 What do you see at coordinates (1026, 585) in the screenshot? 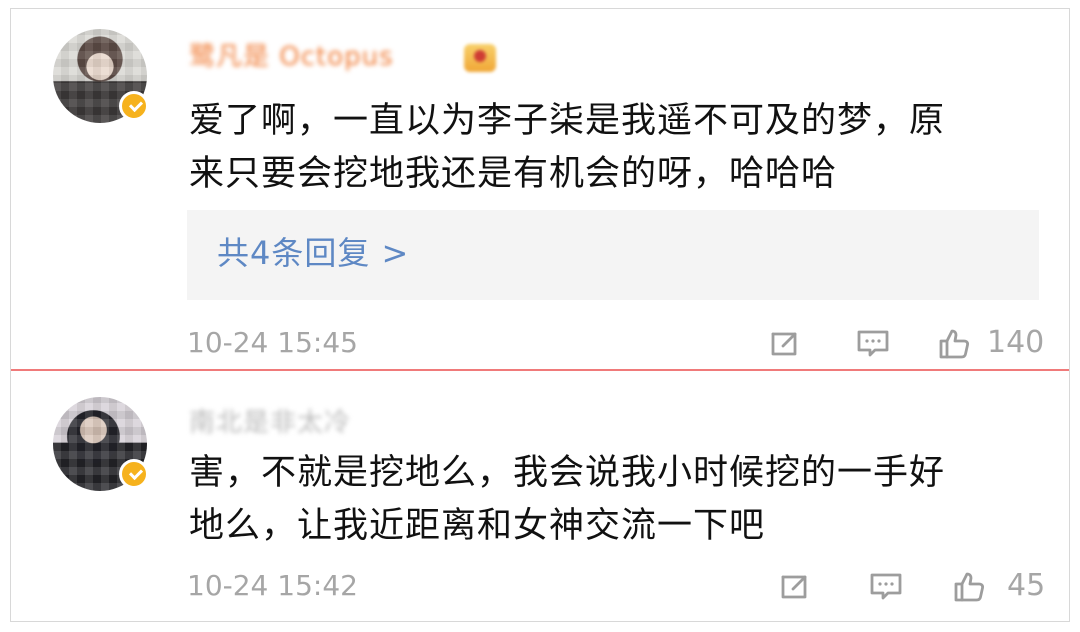
I see `like-count: 45` at bounding box center [1026, 585].